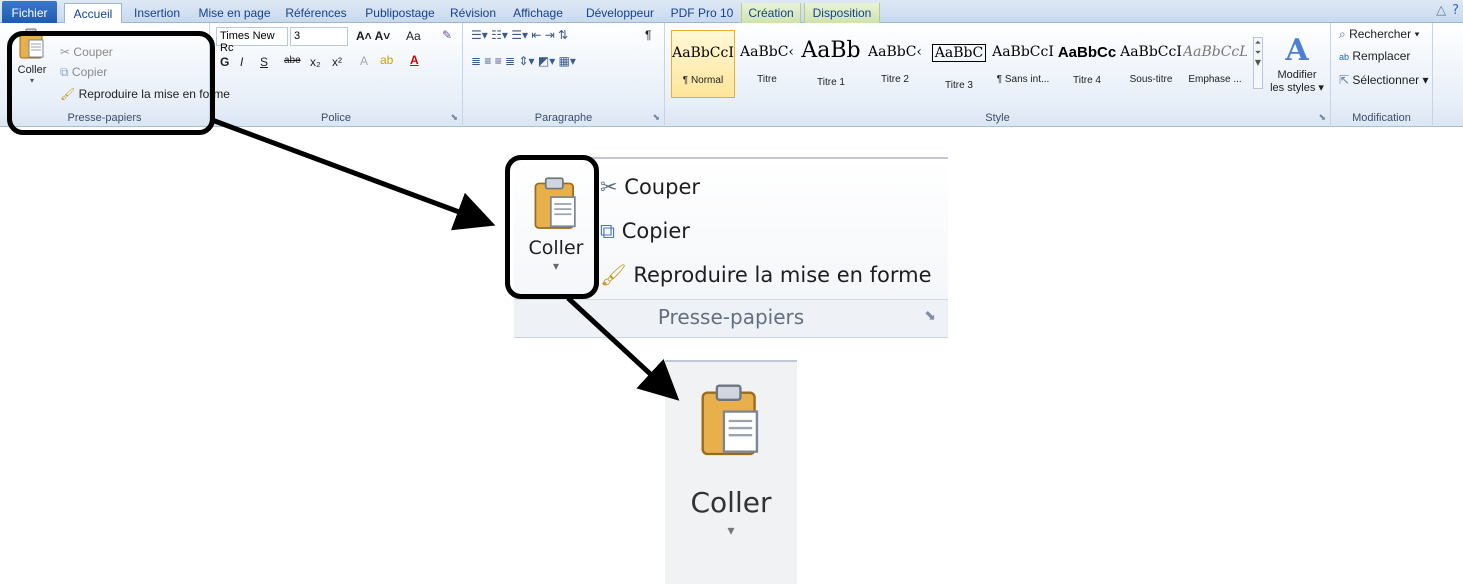 Image resolution: width=1463 pixels, height=584 pixels. I want to click on arrow-to-zoom1, so click(353, 174).